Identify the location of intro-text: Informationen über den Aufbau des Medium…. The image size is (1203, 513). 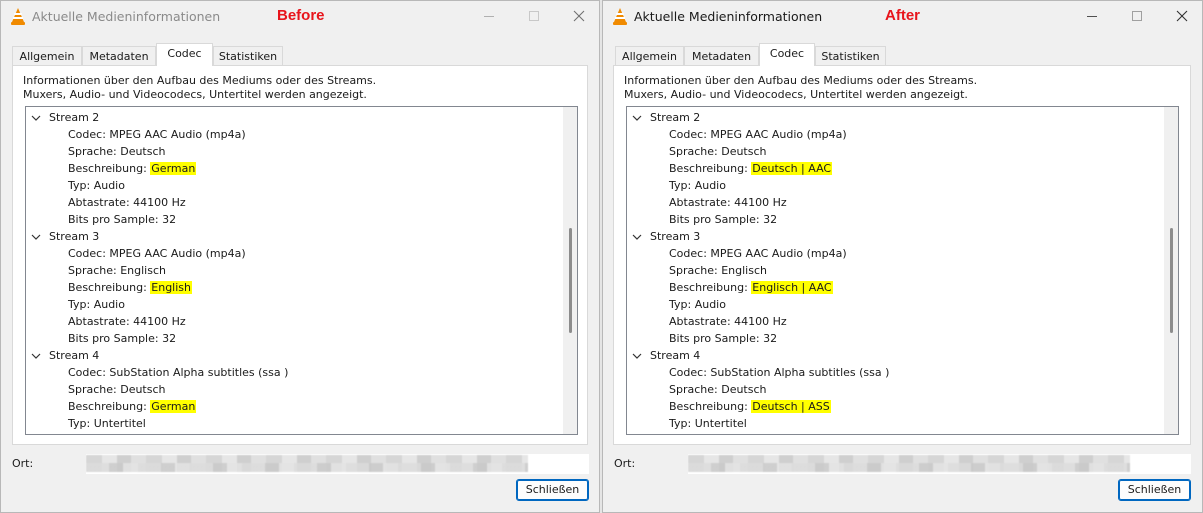
(199, 88).